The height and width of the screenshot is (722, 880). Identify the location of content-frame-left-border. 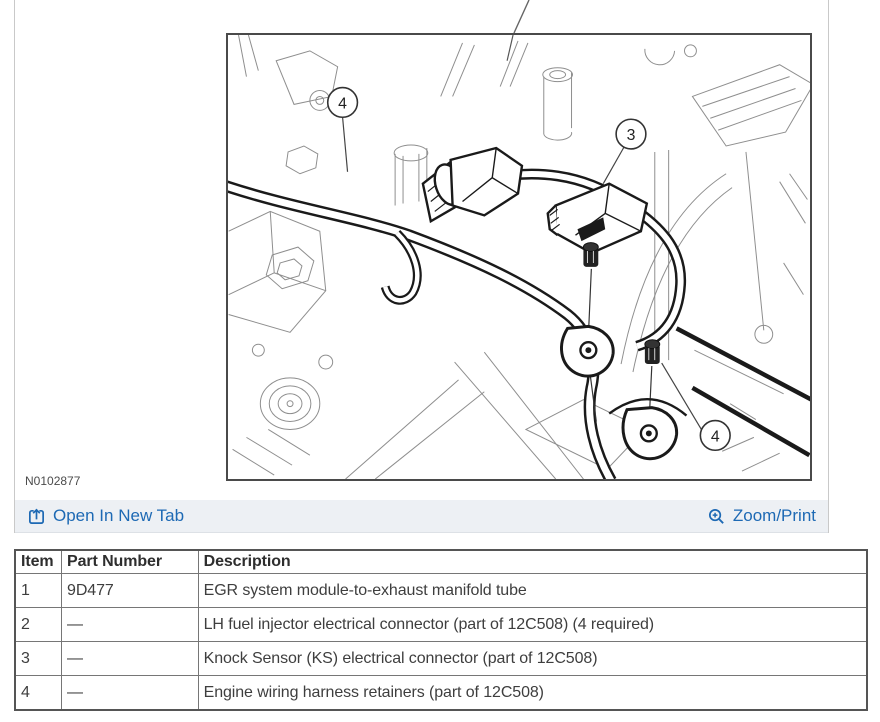
(14, 266).